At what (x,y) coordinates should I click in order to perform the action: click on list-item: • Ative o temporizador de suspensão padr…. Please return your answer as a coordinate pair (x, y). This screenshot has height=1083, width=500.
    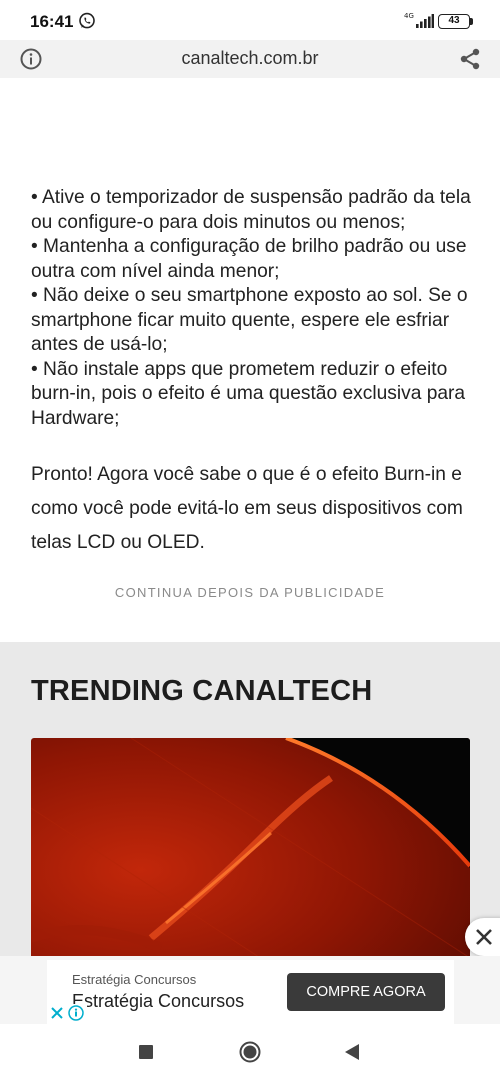
    Looking at the image, I should click on (251, 210).